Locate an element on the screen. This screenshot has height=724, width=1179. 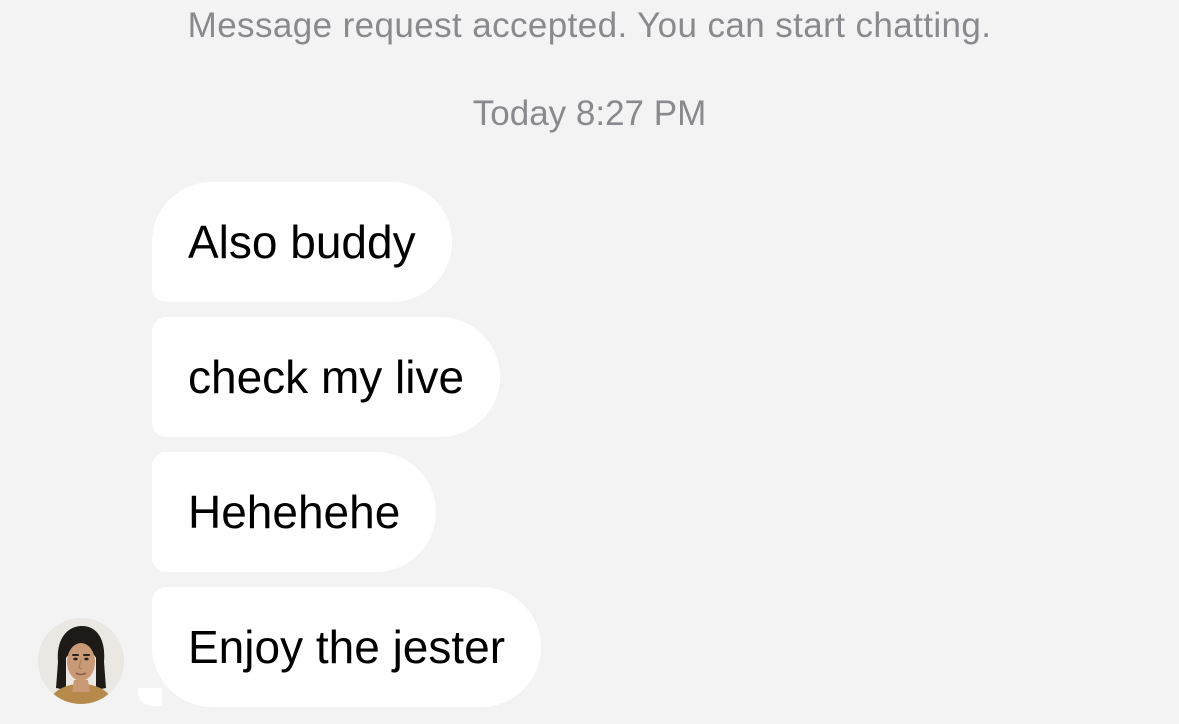
message-timestamp: Today 8:27 PM is located at coordinates (589, 113).